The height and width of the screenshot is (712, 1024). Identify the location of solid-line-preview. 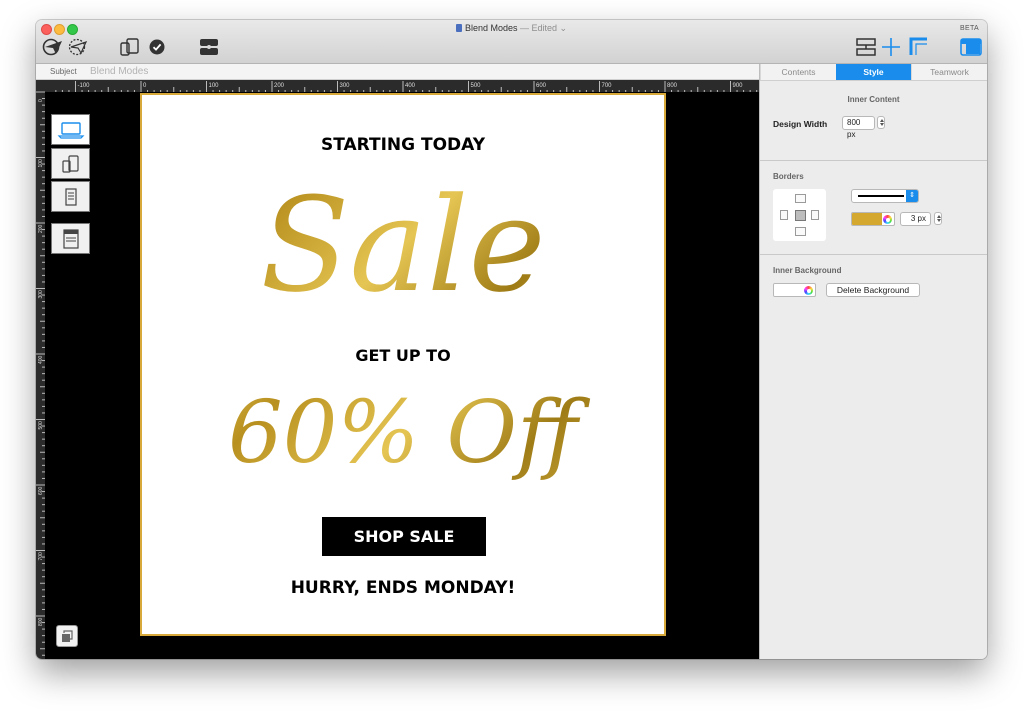
(881, 196).